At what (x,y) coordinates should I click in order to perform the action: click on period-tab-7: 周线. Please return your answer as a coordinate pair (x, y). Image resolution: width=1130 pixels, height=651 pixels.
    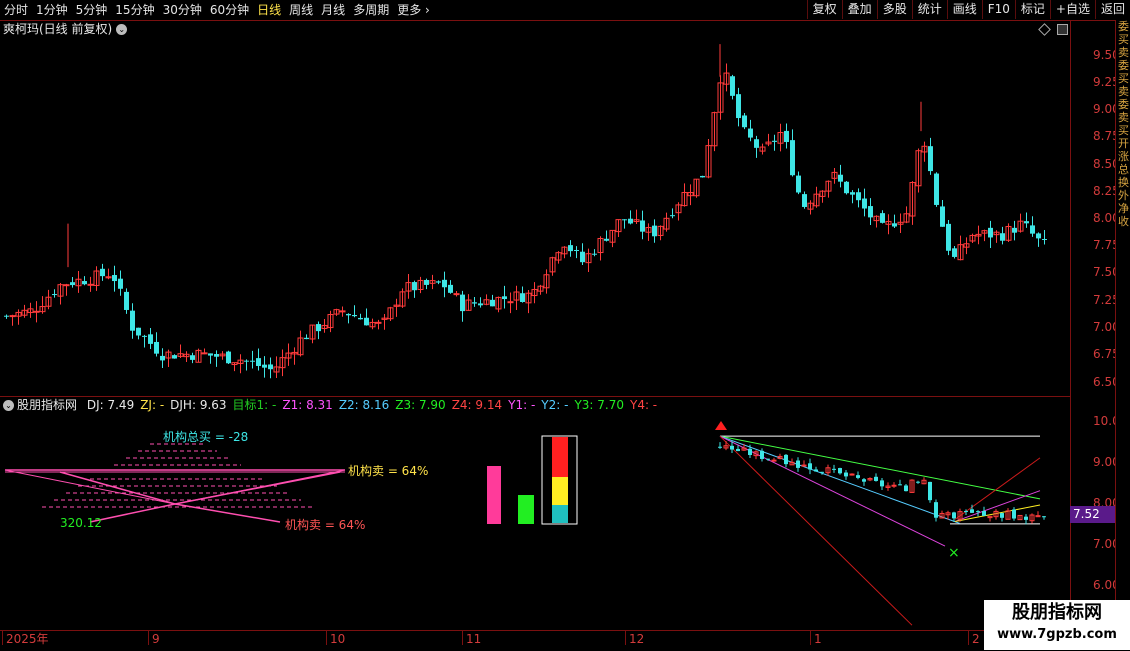
    Looking at the image, I should click on (301, 10).